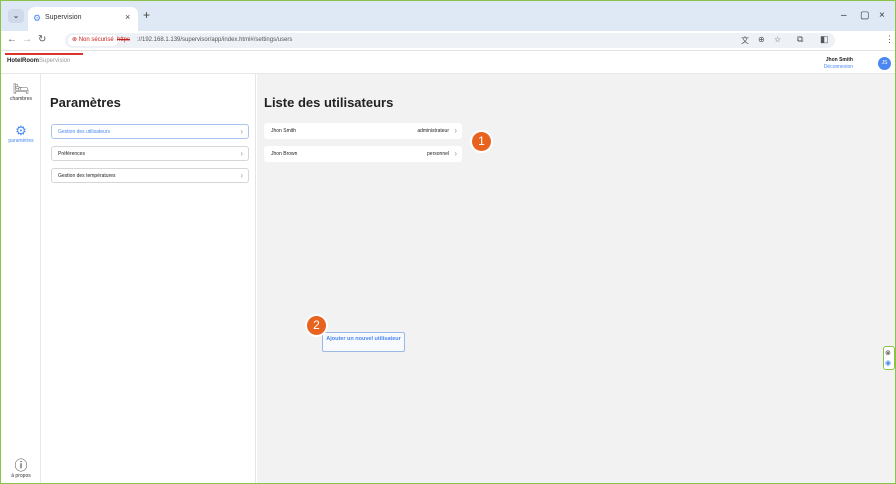 This screenshot has width=896, height=484. What do you see at coordinates (127, 17) in the screenshot?
I see `tab-close-icon: ×` at bounding box center [127, 17].